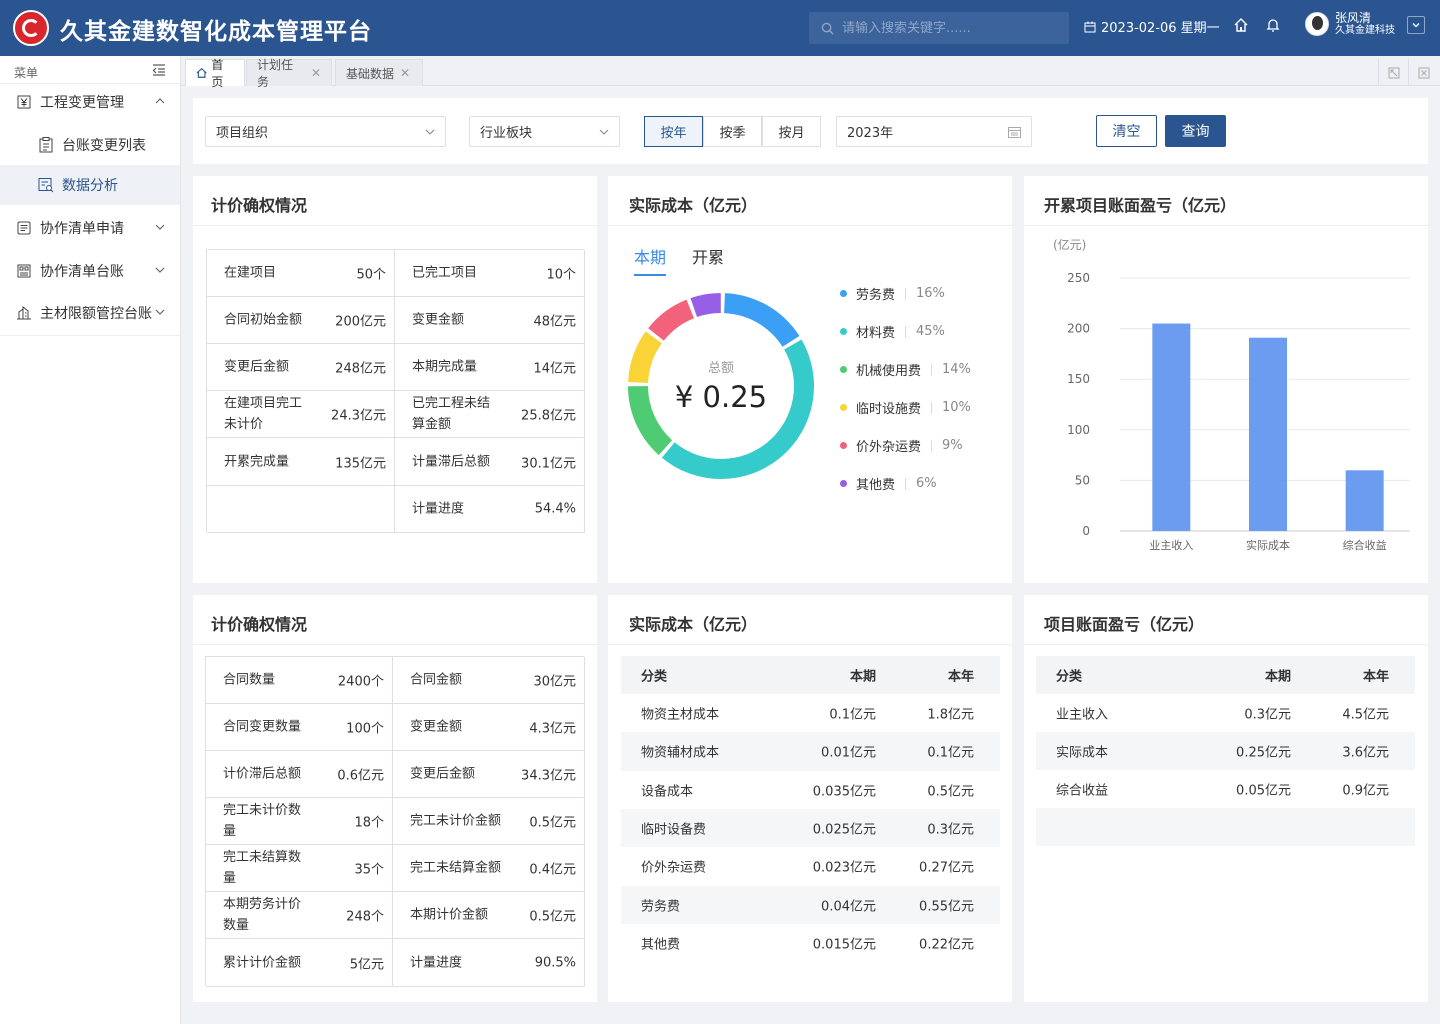  Describe the element at coordinates (708, 260) in the screenshot. I see `tab-cumulative: 开累` at that location.